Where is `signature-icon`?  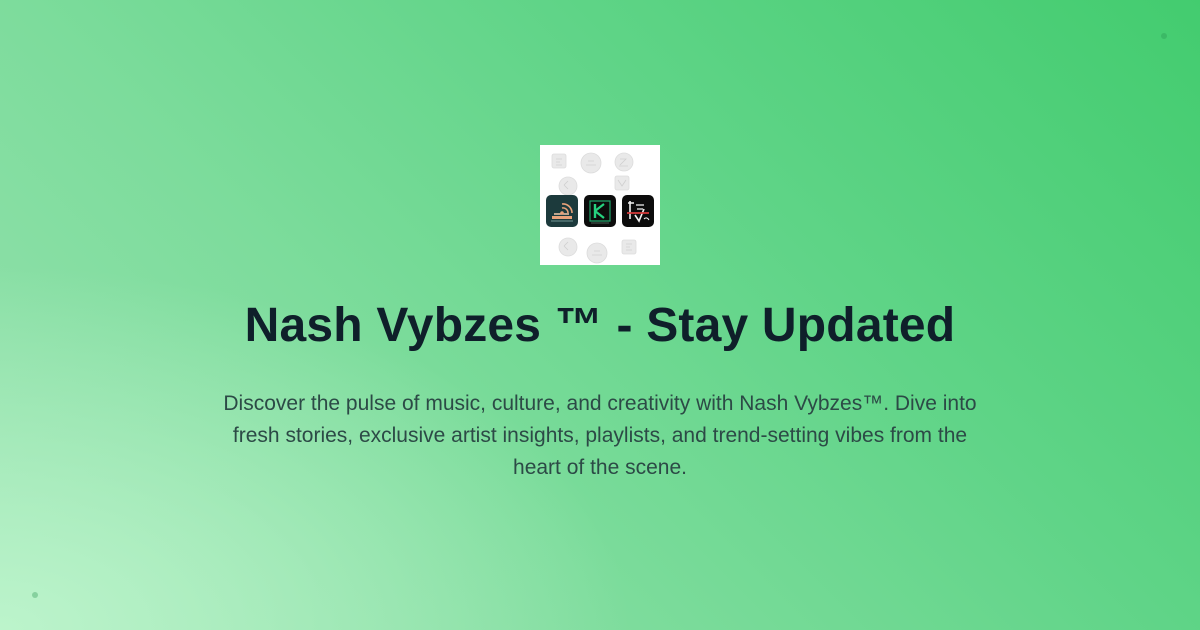 signature-icon is located at coordinates (638, 211).